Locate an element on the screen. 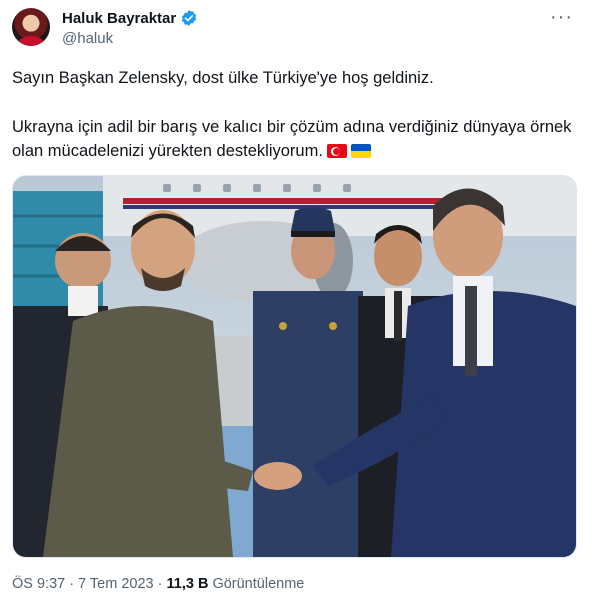 The image size is (601, 598). verified-badge-icon is located at coordinates (189, 18).